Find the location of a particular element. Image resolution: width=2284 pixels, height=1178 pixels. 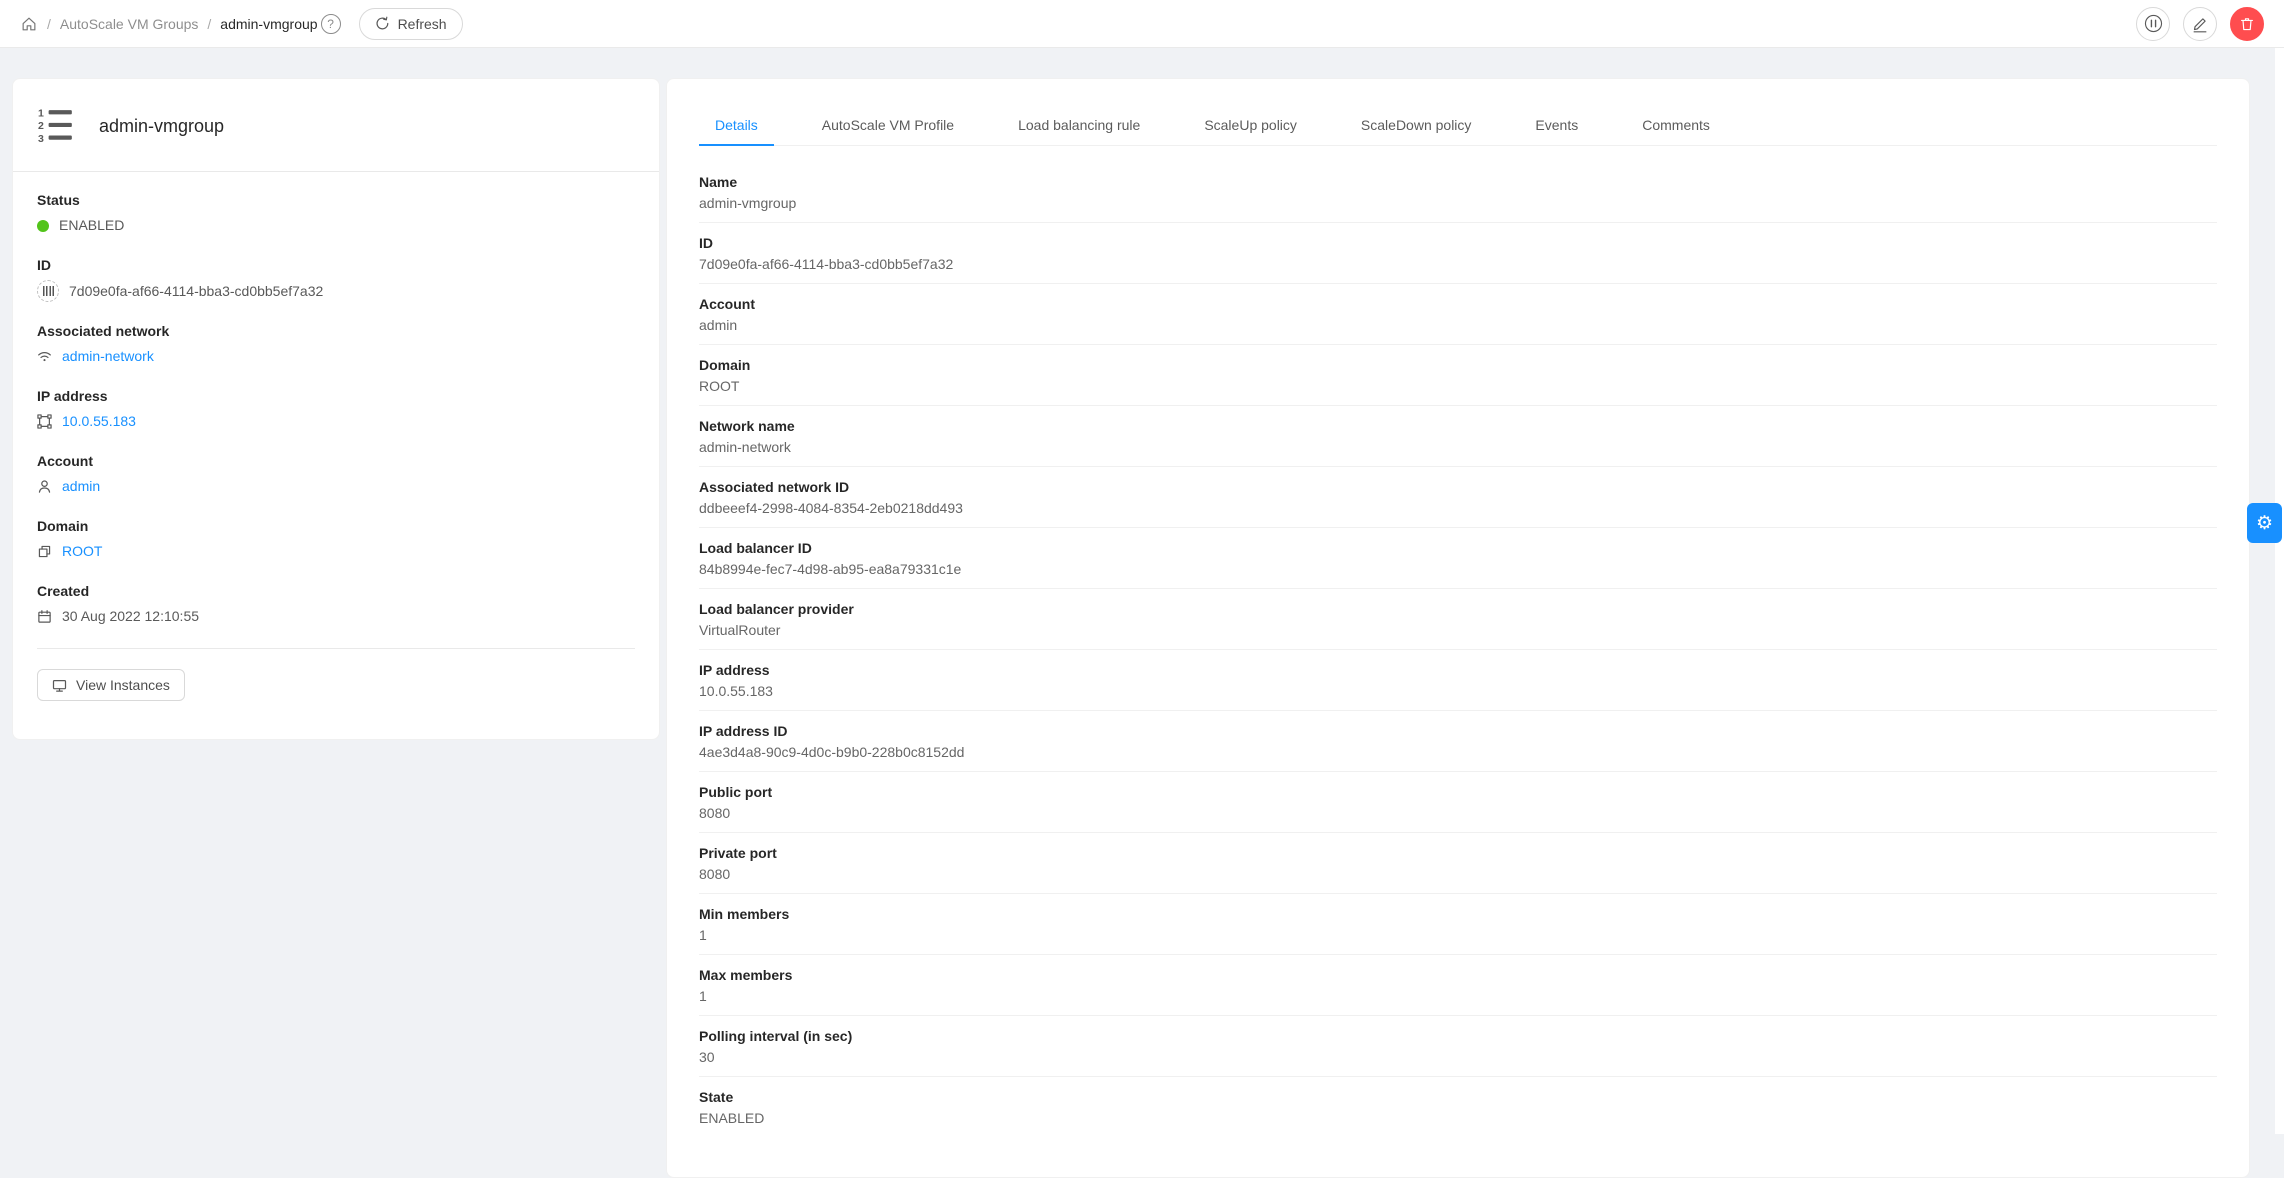

info-value: 30 Aug 2022 12:10:55 is located at coordinates (336, 616).